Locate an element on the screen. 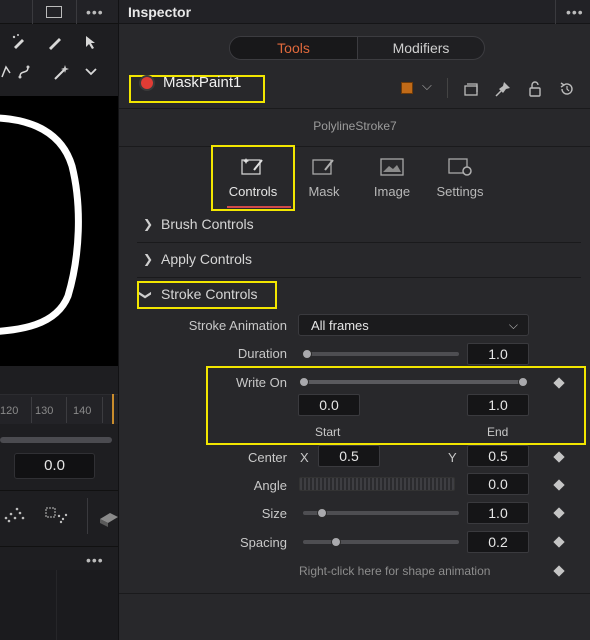 This screenshot has width=590, height=640. tab-mask: Mask is located at coordinates (324, 180).